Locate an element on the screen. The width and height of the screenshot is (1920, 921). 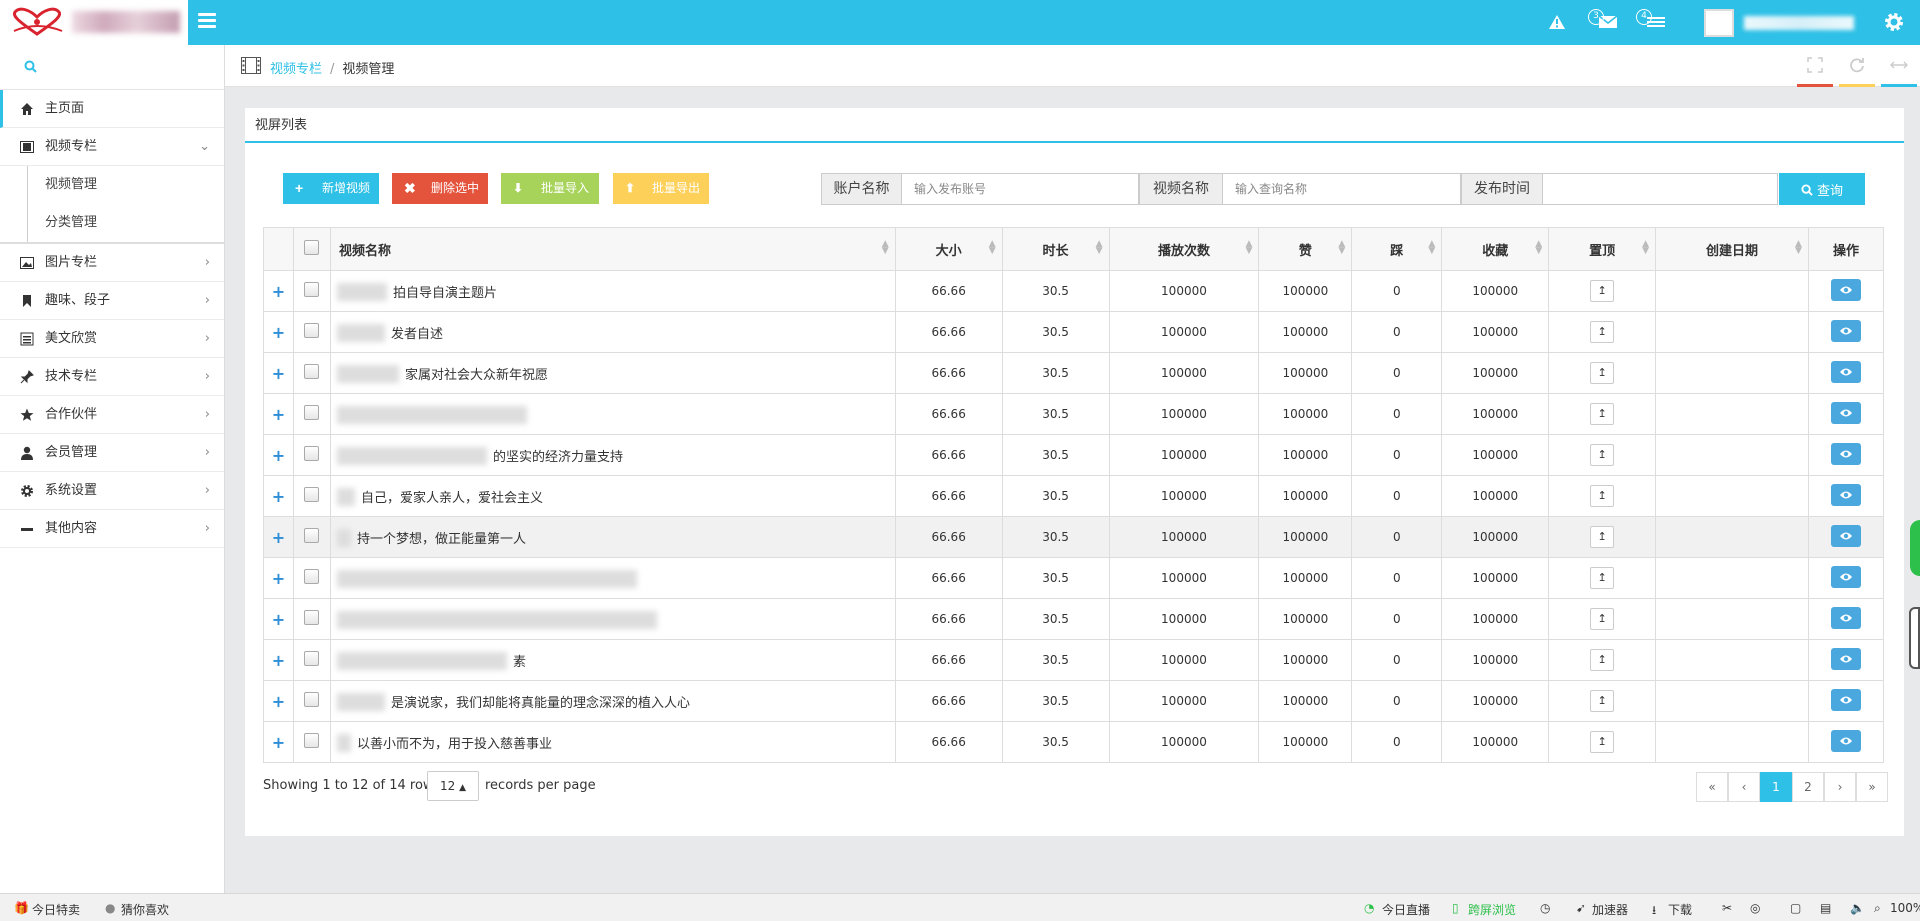
select-all-checkbox is located at coordinates (312, 247).